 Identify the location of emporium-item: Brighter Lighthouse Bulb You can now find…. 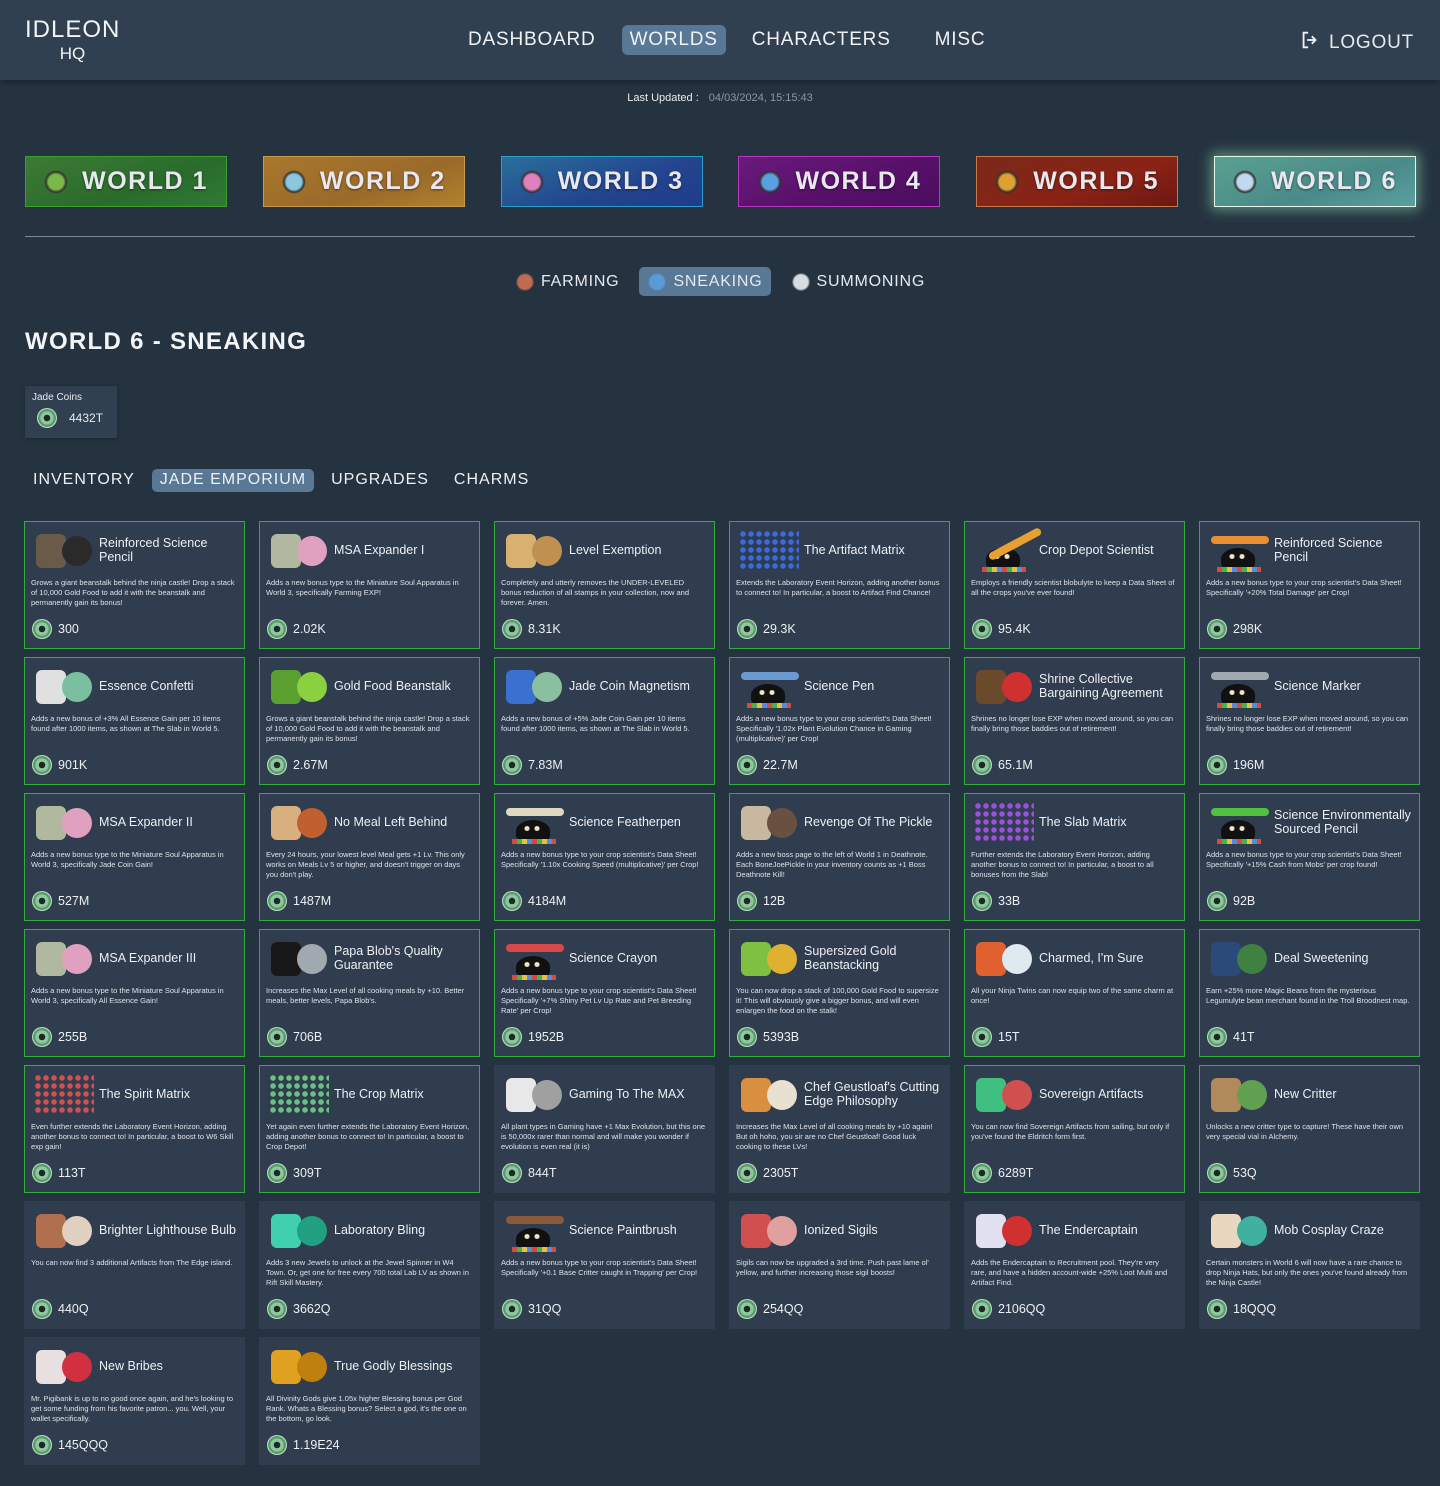
(134, 1265).